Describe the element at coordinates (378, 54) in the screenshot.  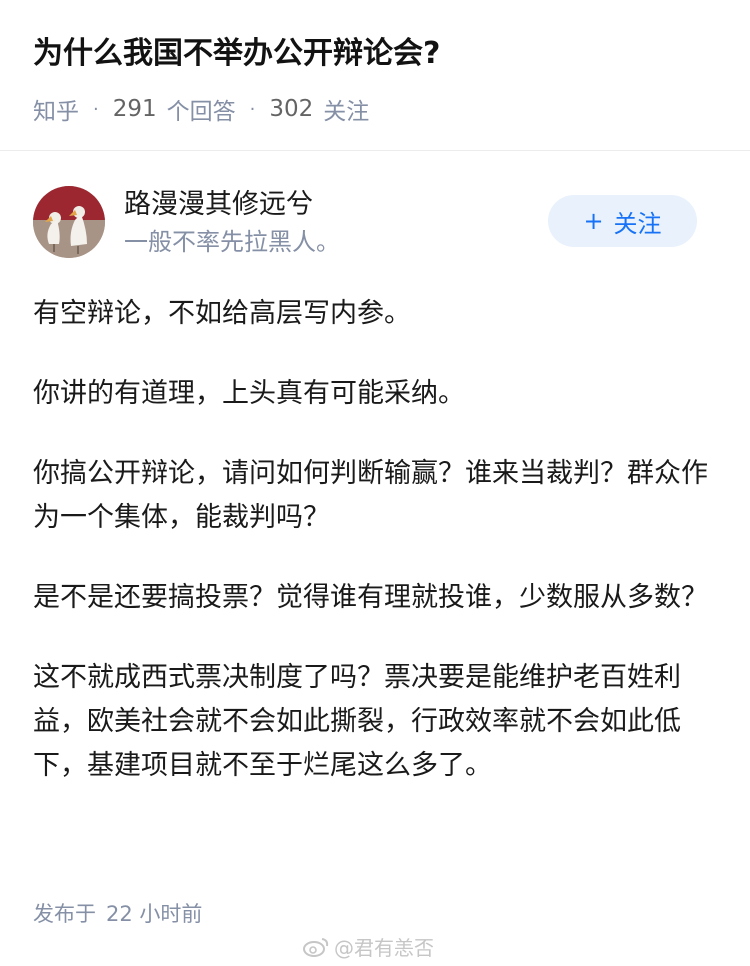
I see `question-title: 为什么我国不举办公开辩论会?` at that location.